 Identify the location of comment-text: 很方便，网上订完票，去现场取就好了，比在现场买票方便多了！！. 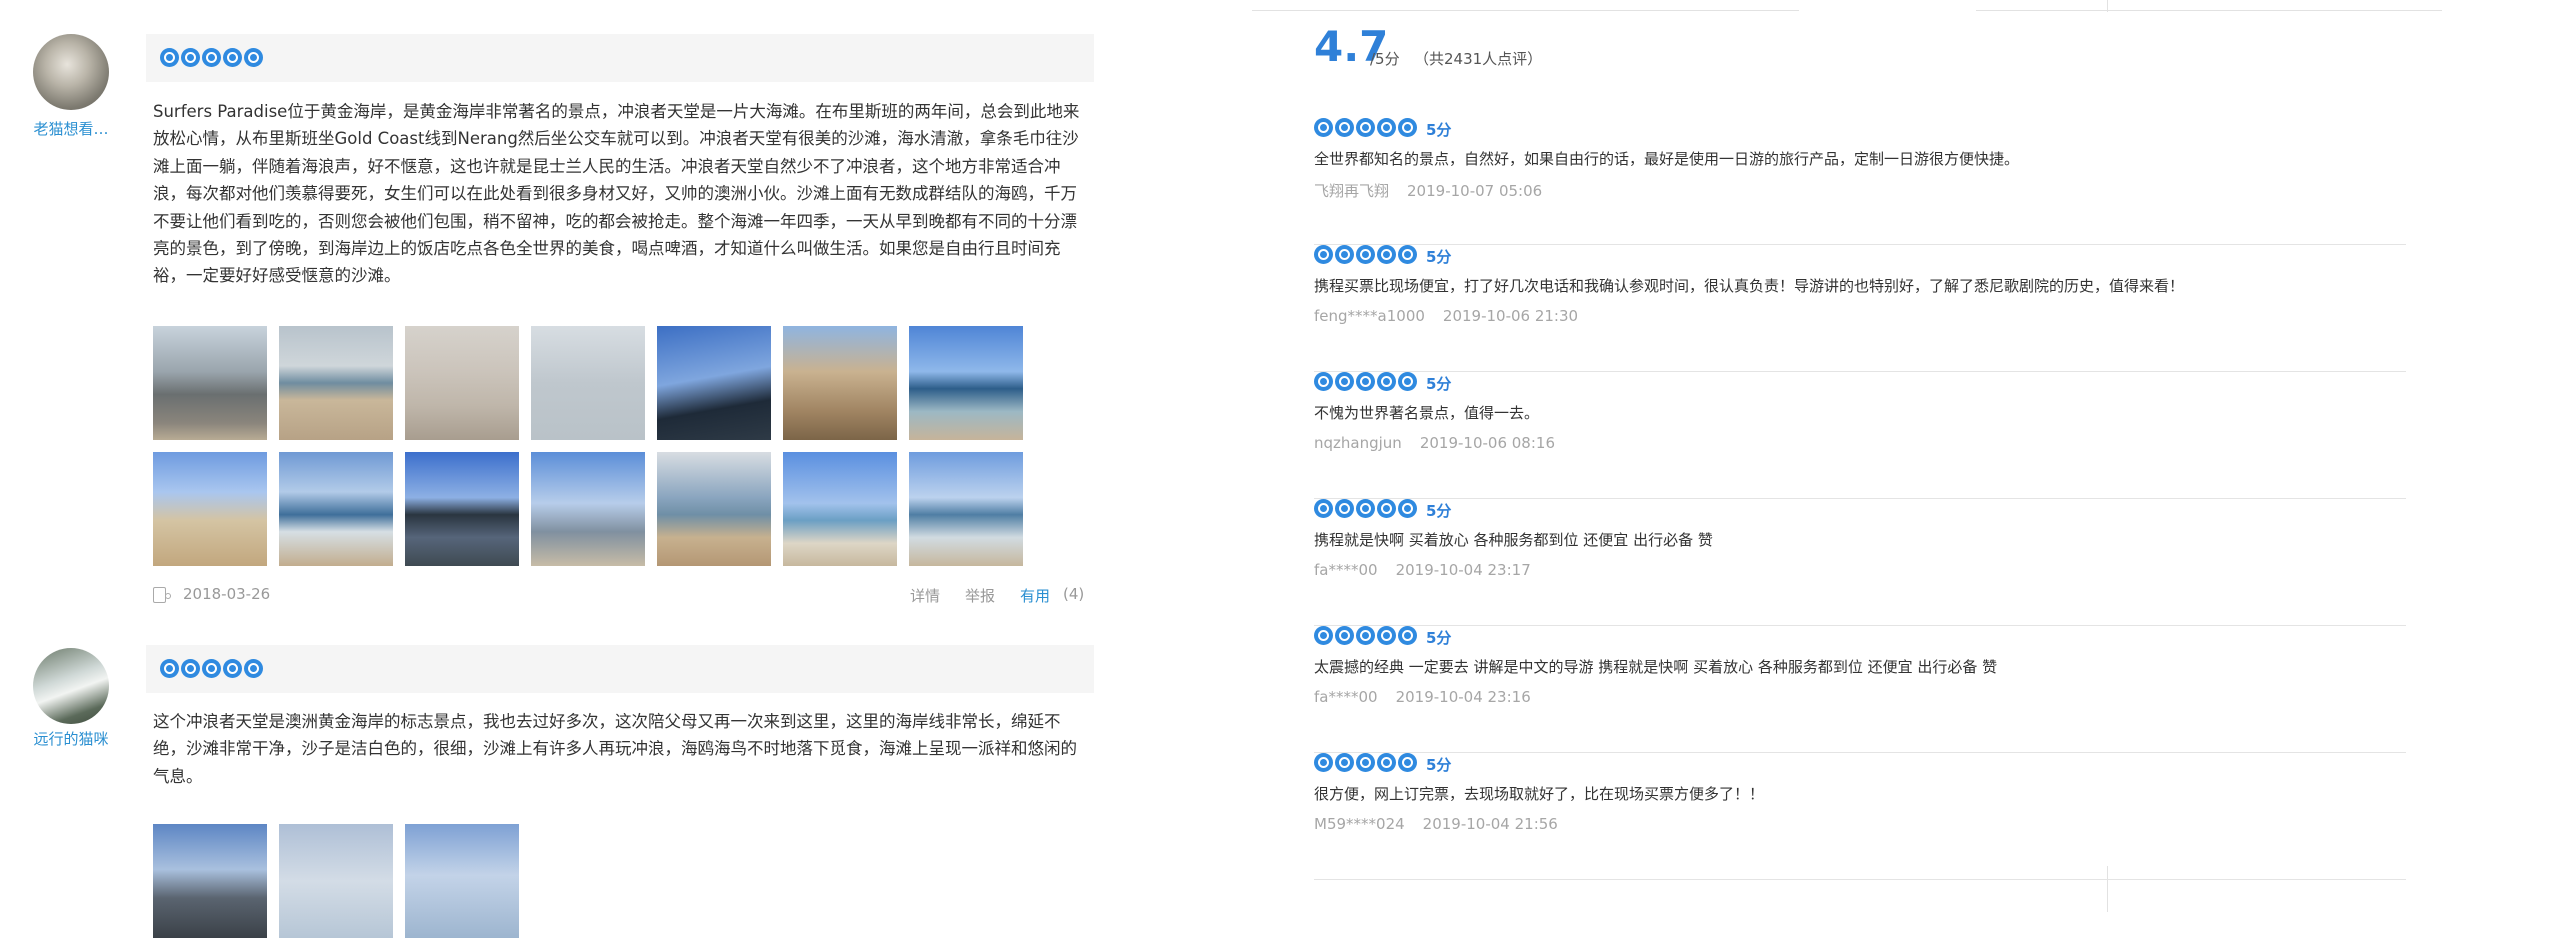
(1539, 794).